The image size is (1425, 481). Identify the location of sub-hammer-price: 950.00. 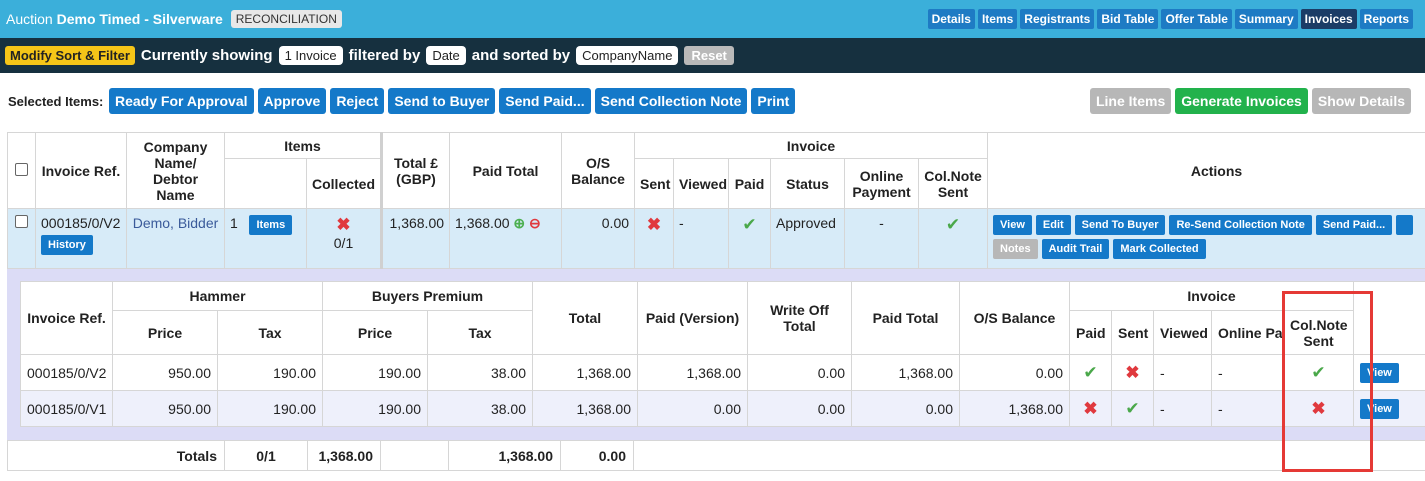
(165, 408).